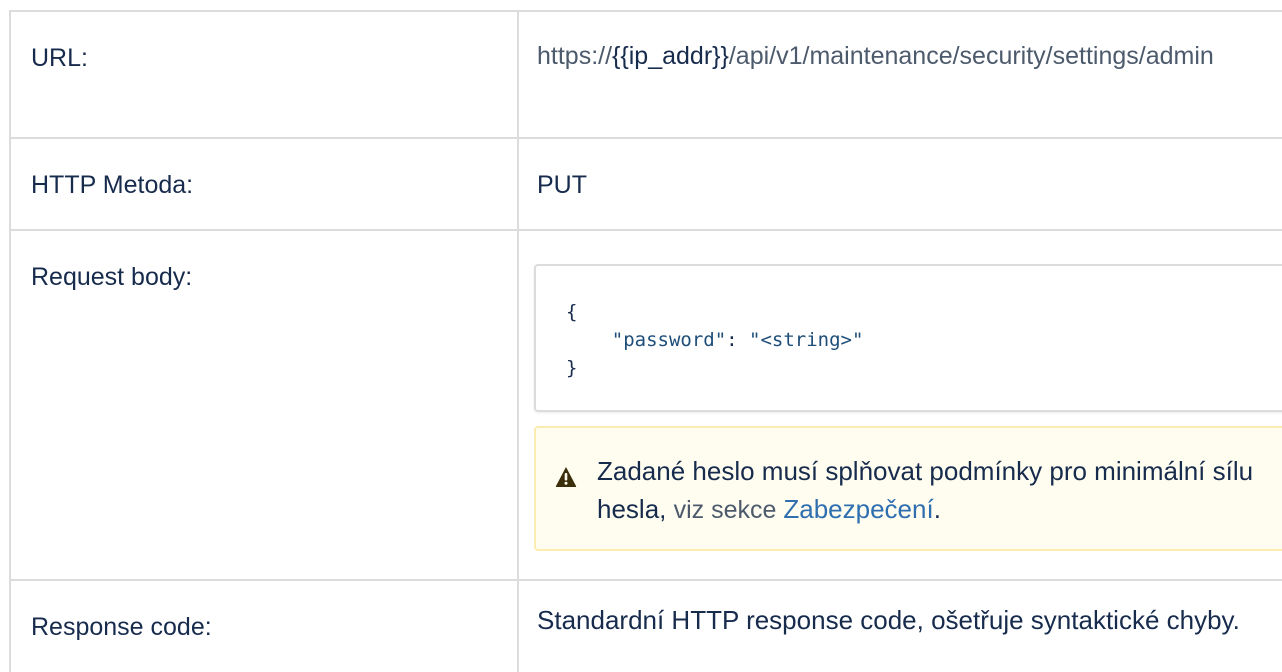 The height and width of the screenshot is (672, 1282). Describe the element at coordinates (937, 509) in the screenshot. I see `warning-period: .` at that location.